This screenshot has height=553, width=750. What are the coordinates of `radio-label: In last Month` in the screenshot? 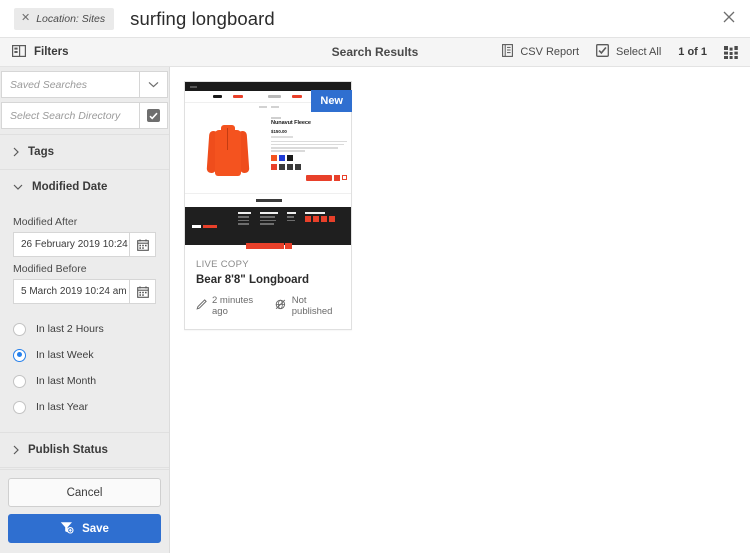 It's located at (66, 381).